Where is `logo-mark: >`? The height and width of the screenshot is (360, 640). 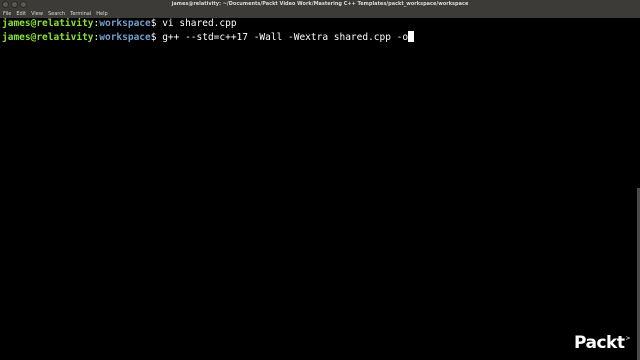 logo-mark: > is located at coordinates (628, 338).